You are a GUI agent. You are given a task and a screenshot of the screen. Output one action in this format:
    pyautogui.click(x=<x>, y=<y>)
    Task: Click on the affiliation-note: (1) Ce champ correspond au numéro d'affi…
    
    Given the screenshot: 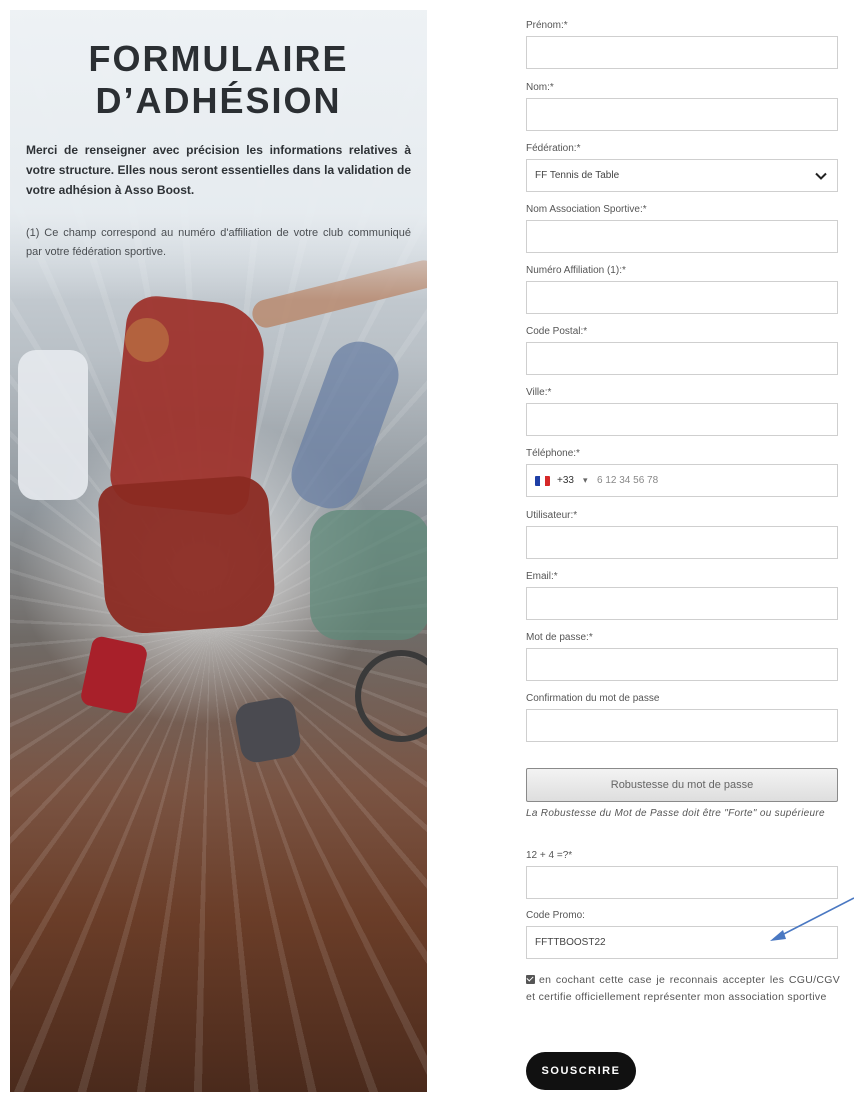 What is the action you would take?
    pyautogui.click(x=218, y=242)
    